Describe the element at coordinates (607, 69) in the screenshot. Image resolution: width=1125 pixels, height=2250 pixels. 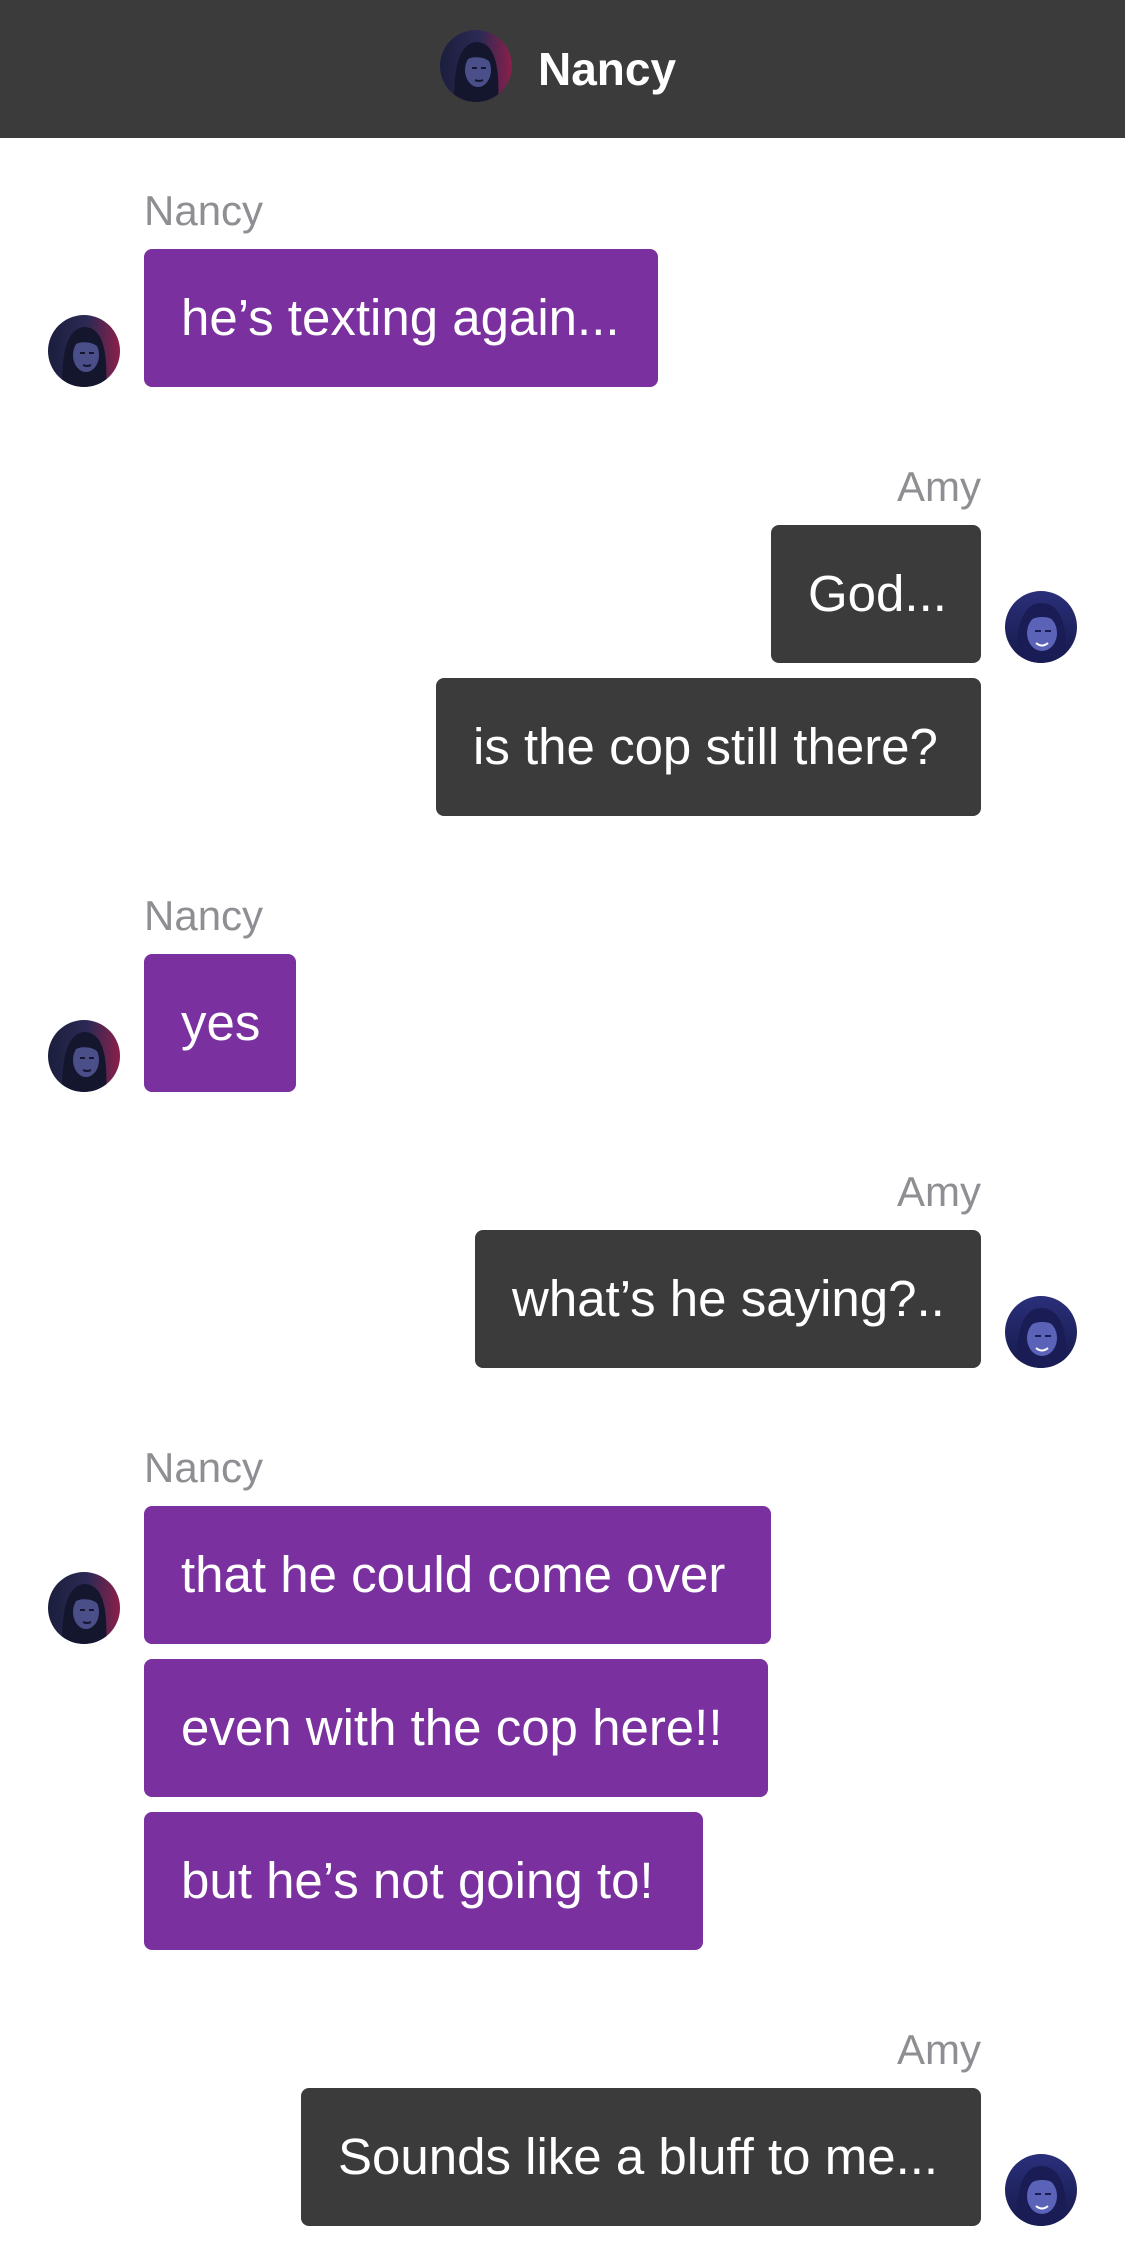
I see `contact-name-title: Nancy` at that location.